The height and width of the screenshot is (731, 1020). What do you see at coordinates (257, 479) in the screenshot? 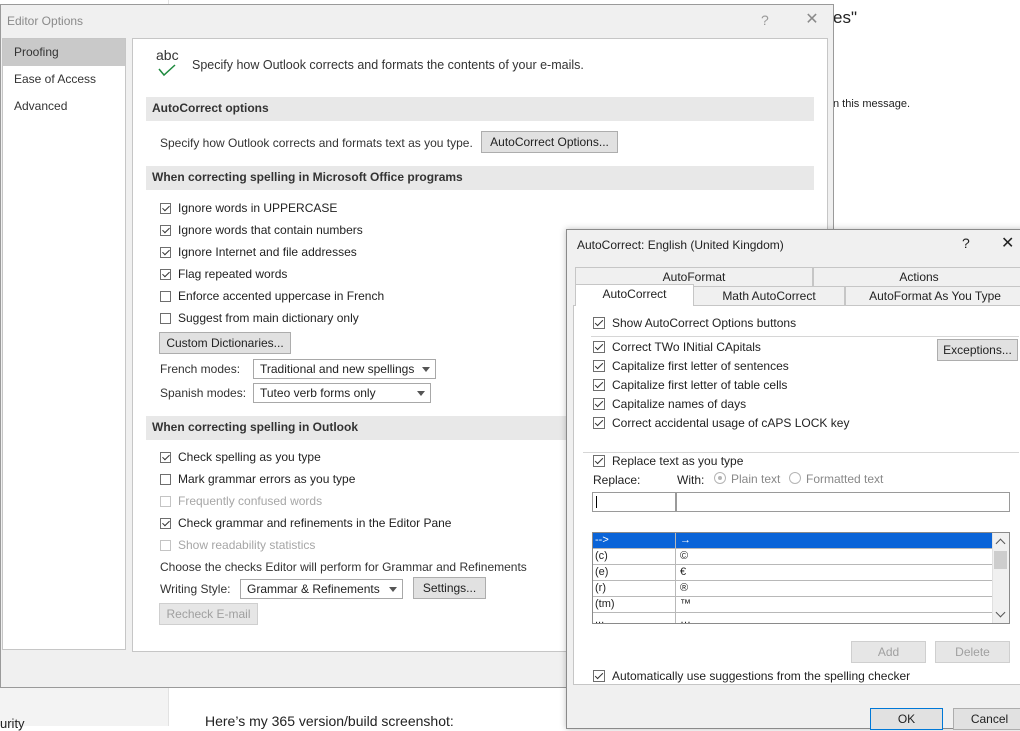
I see `option-mark-grammar-errors: Mark grammar errors as you type` at bounding box center [257, 479].